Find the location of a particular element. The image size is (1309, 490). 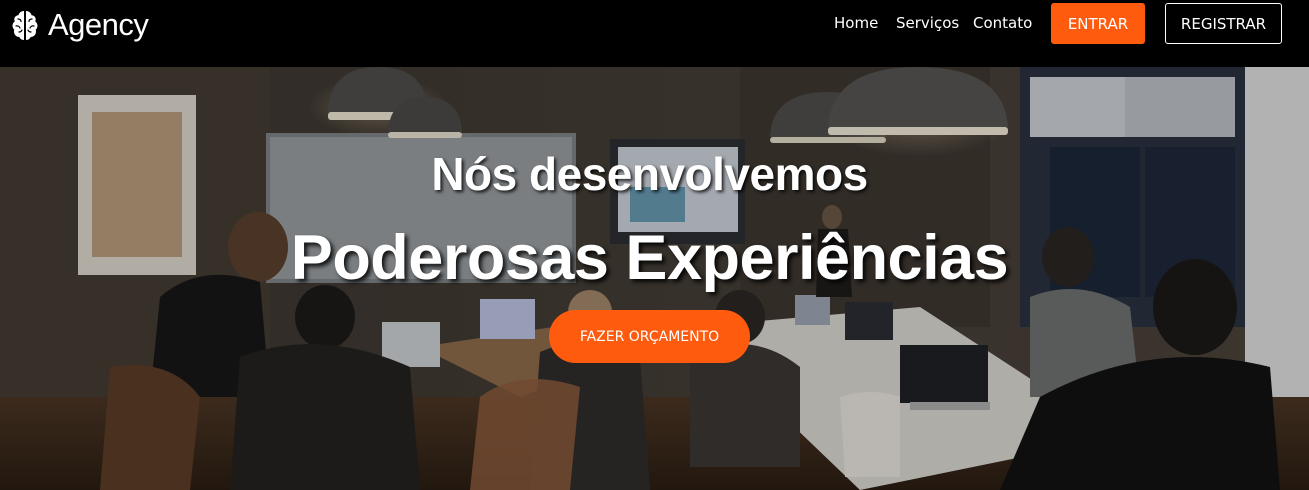

brand-name: Agency is located at coordinates (98, 24).